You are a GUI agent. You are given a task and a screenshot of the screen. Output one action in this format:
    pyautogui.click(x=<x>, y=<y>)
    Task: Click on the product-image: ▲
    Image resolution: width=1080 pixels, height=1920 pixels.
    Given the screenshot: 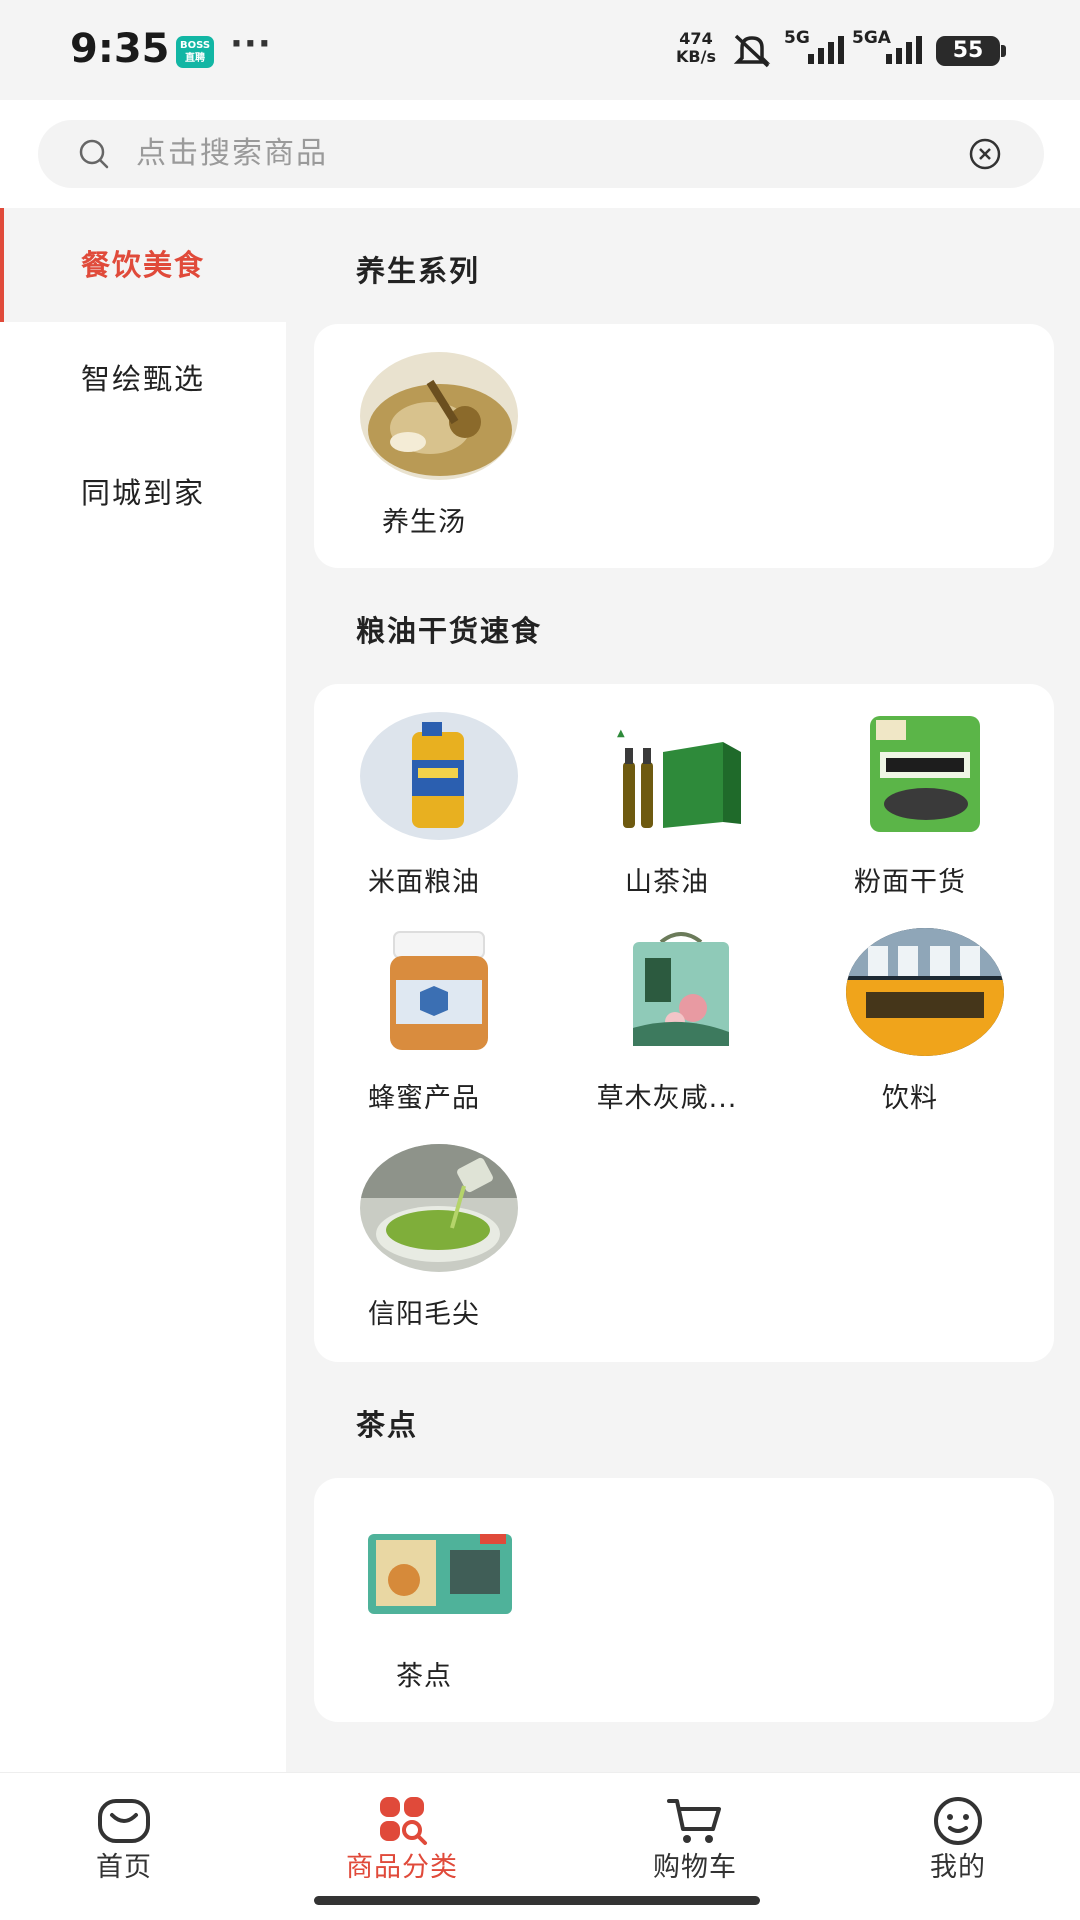 What is the action you would take?
    pyautogui.click(x=682, y=776)
    